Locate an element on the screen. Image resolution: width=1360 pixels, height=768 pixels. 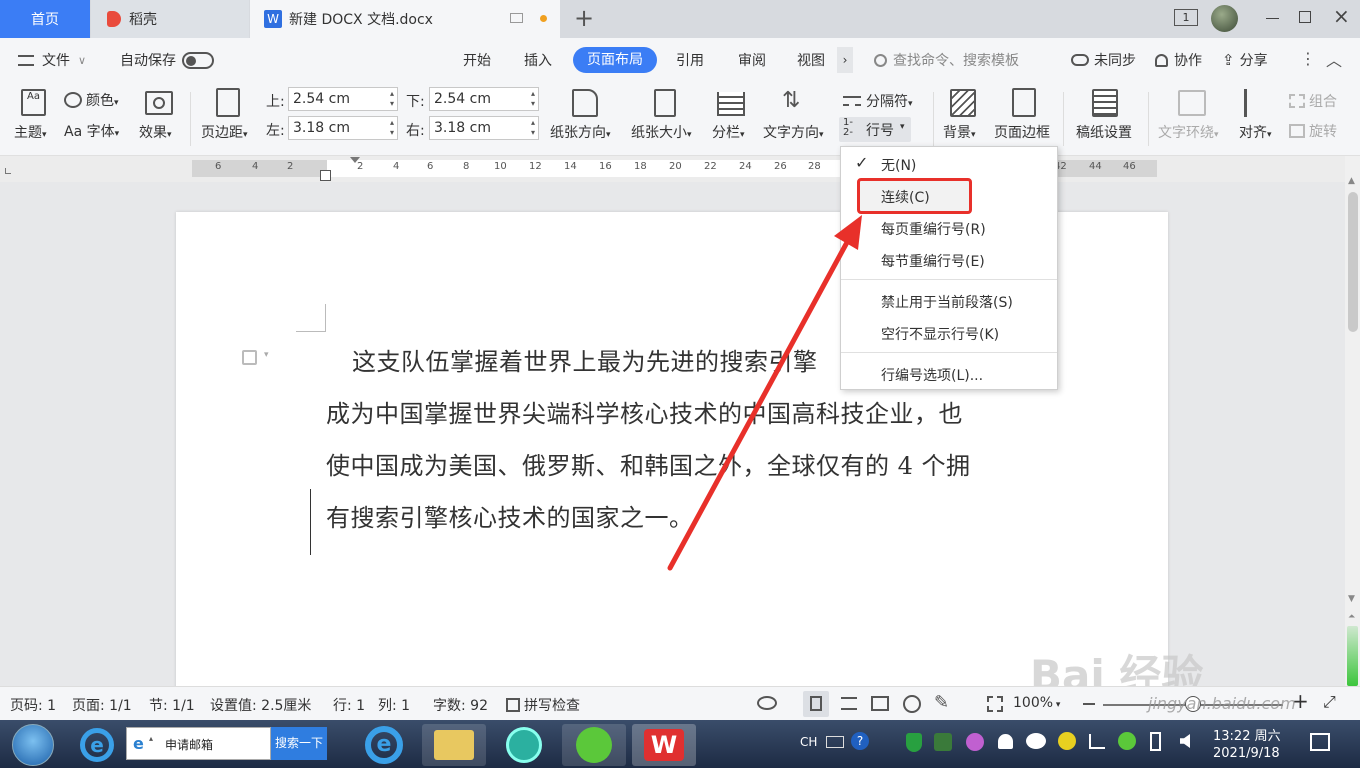
zoom-level-dropdown: 100% ▾ is located at coordinates (1036, 703).